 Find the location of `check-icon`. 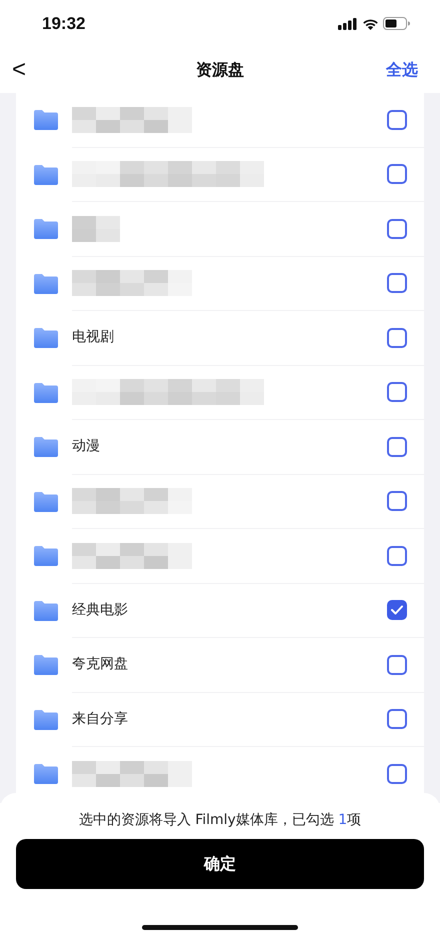

check-icon is located at coordinates (397, 610).